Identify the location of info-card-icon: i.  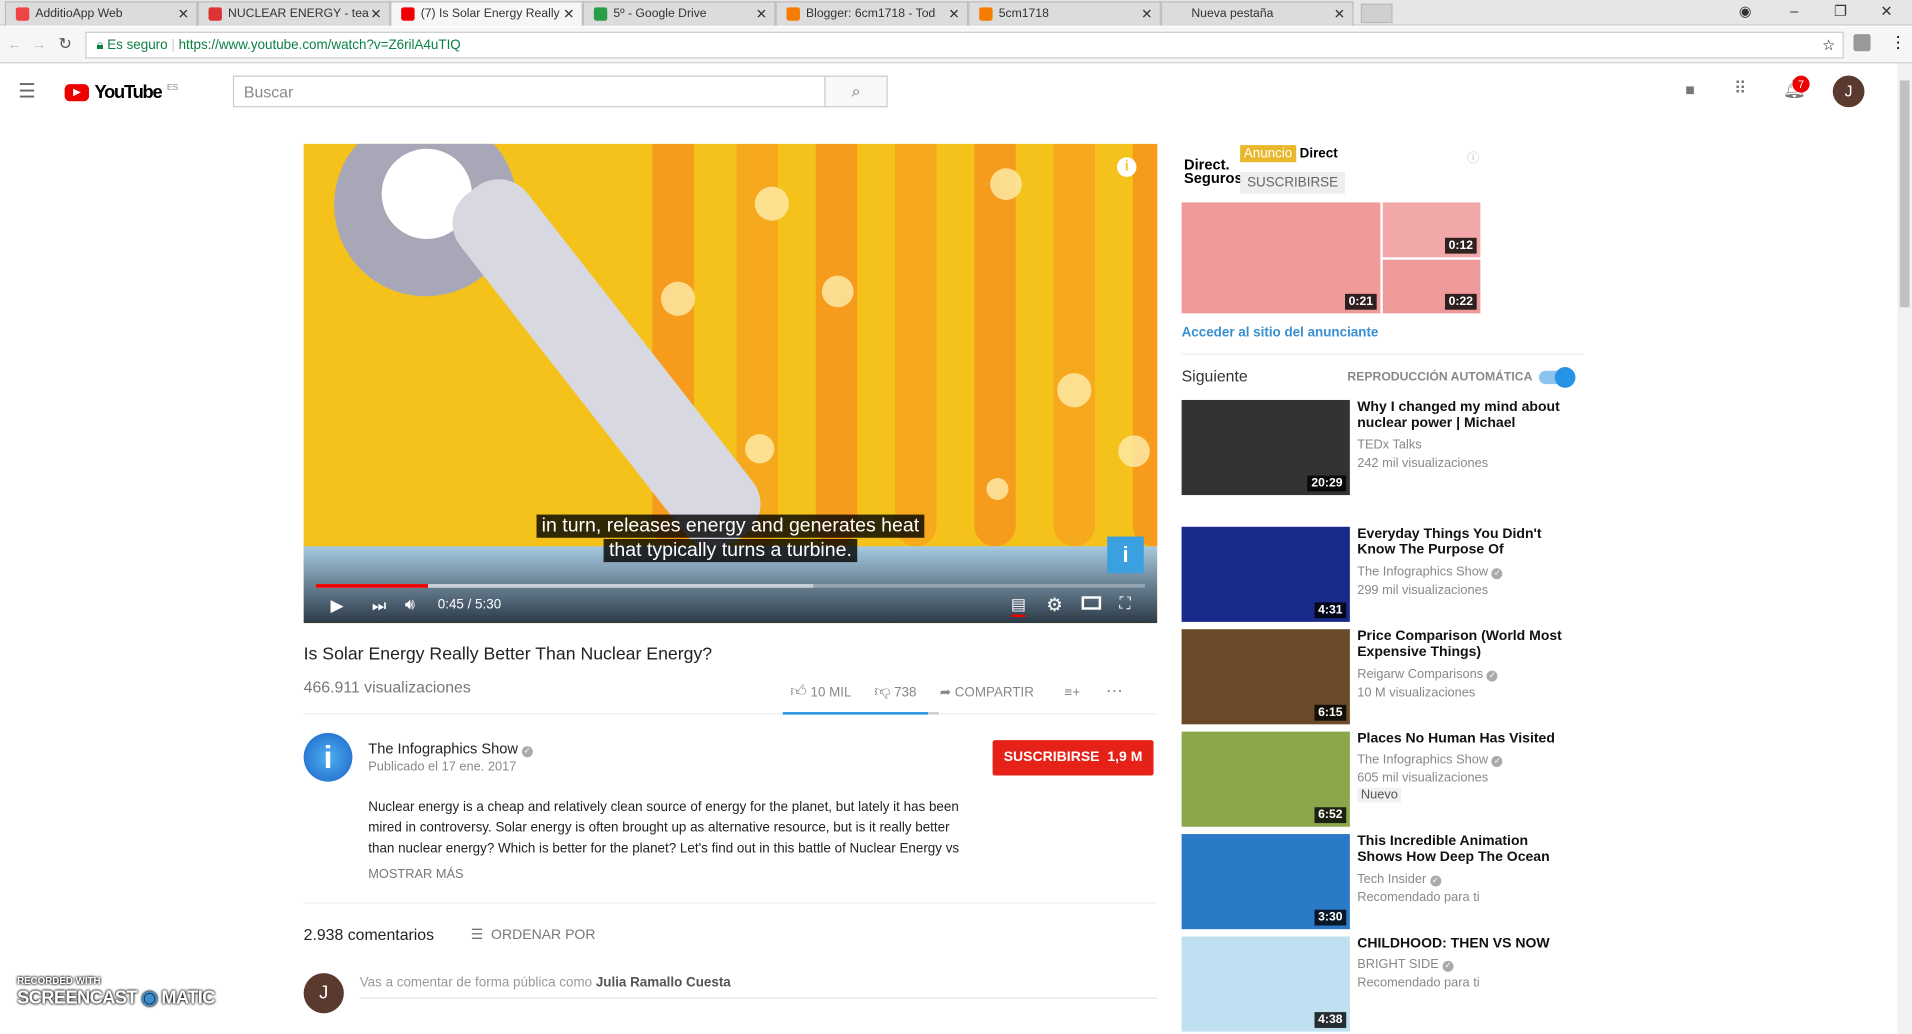
(1126, 167).